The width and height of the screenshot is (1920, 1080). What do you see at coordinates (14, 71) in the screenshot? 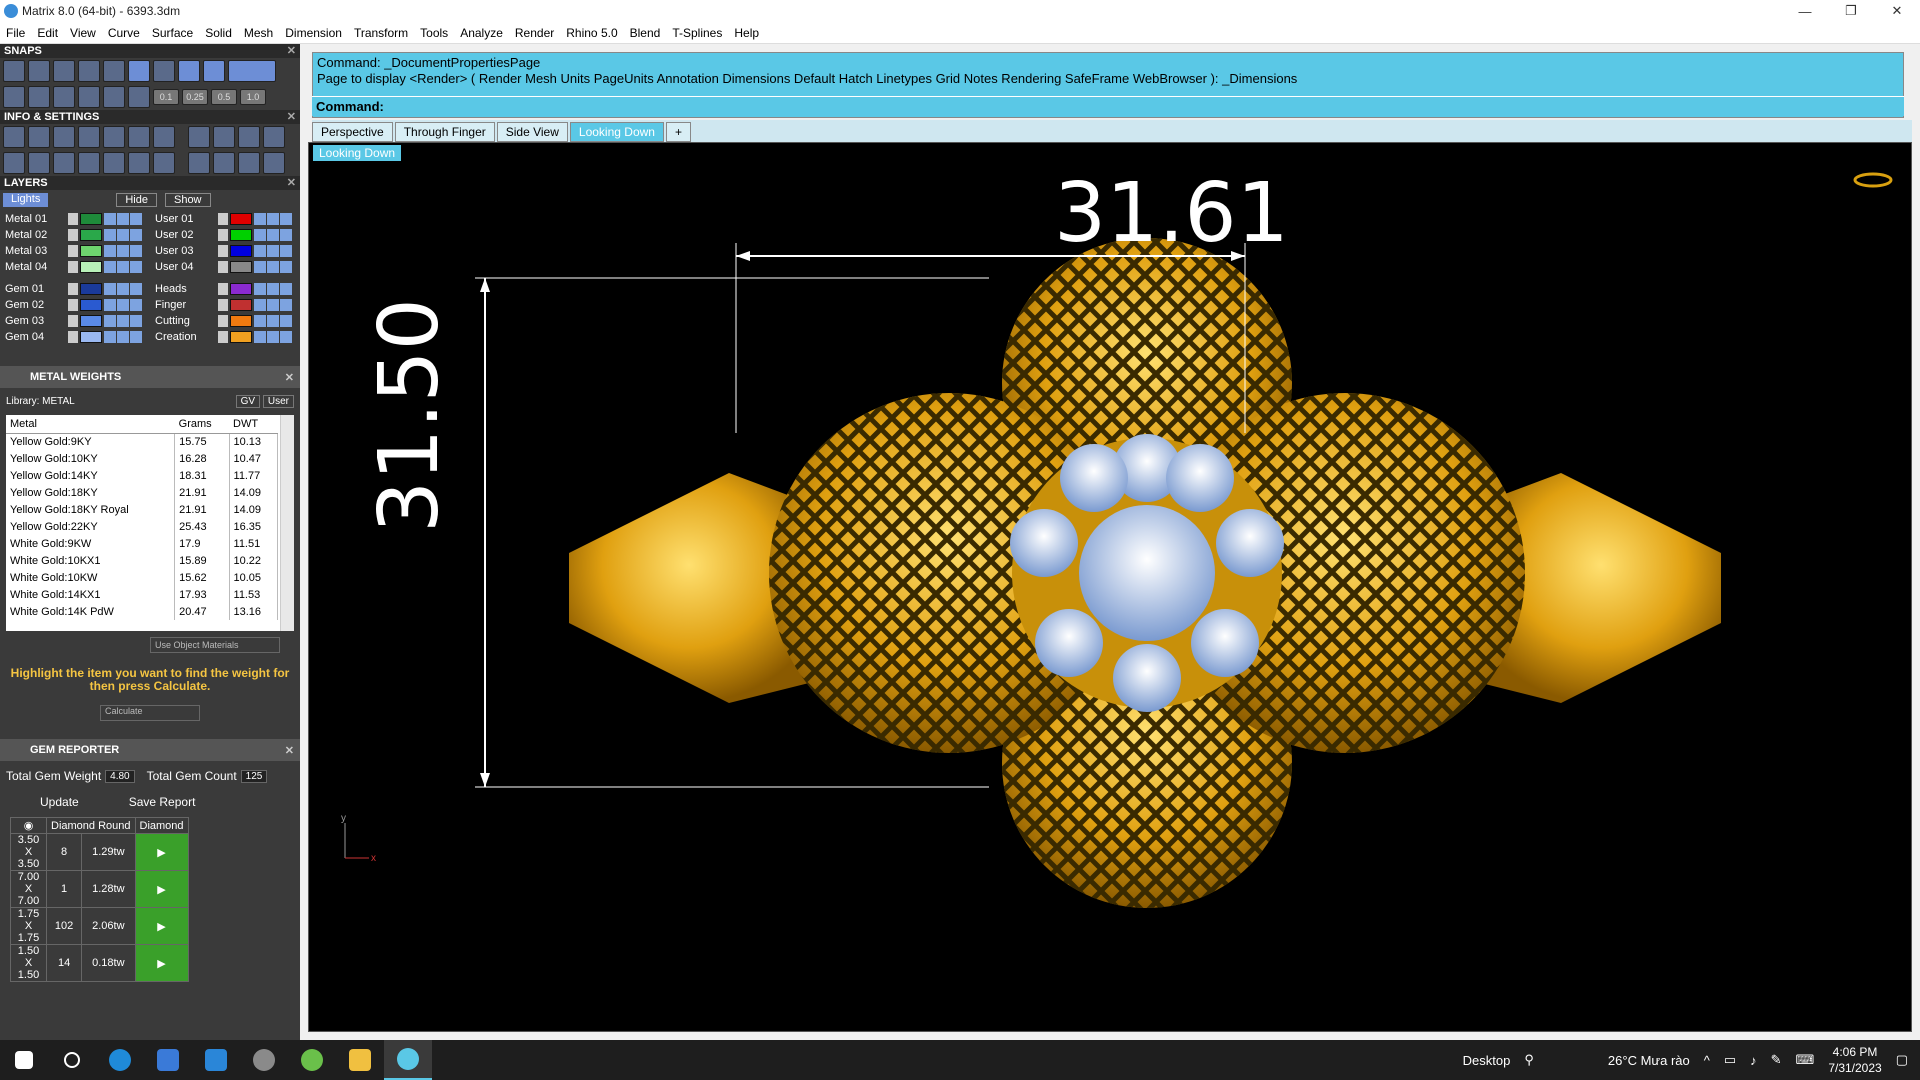
I see `snap-grid-icon` at bounding box center [14, 71].